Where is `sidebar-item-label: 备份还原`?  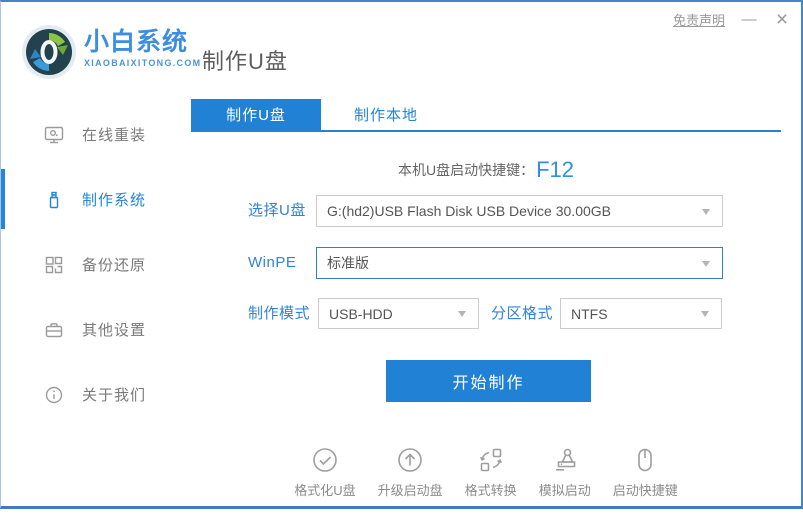 sidebar-item-label: 备份还原 is located at coordinates (114, 265).